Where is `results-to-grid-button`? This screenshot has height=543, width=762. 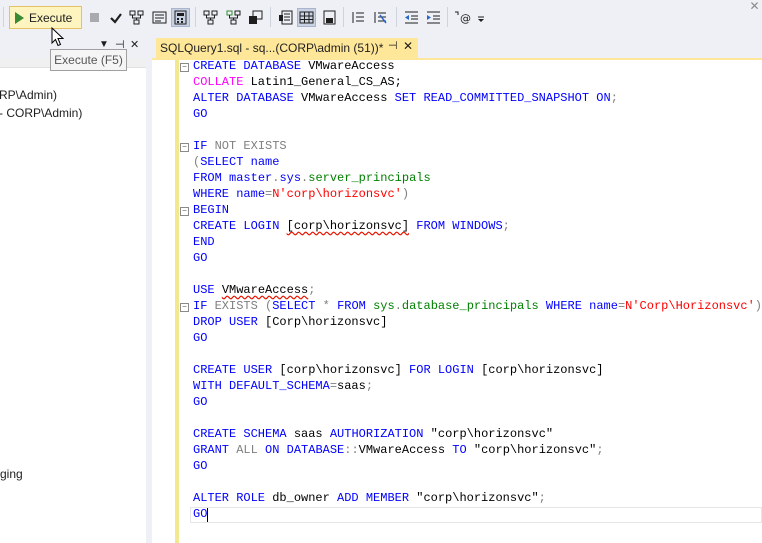 results-to-grid-button is located at coordinates (306, 17).